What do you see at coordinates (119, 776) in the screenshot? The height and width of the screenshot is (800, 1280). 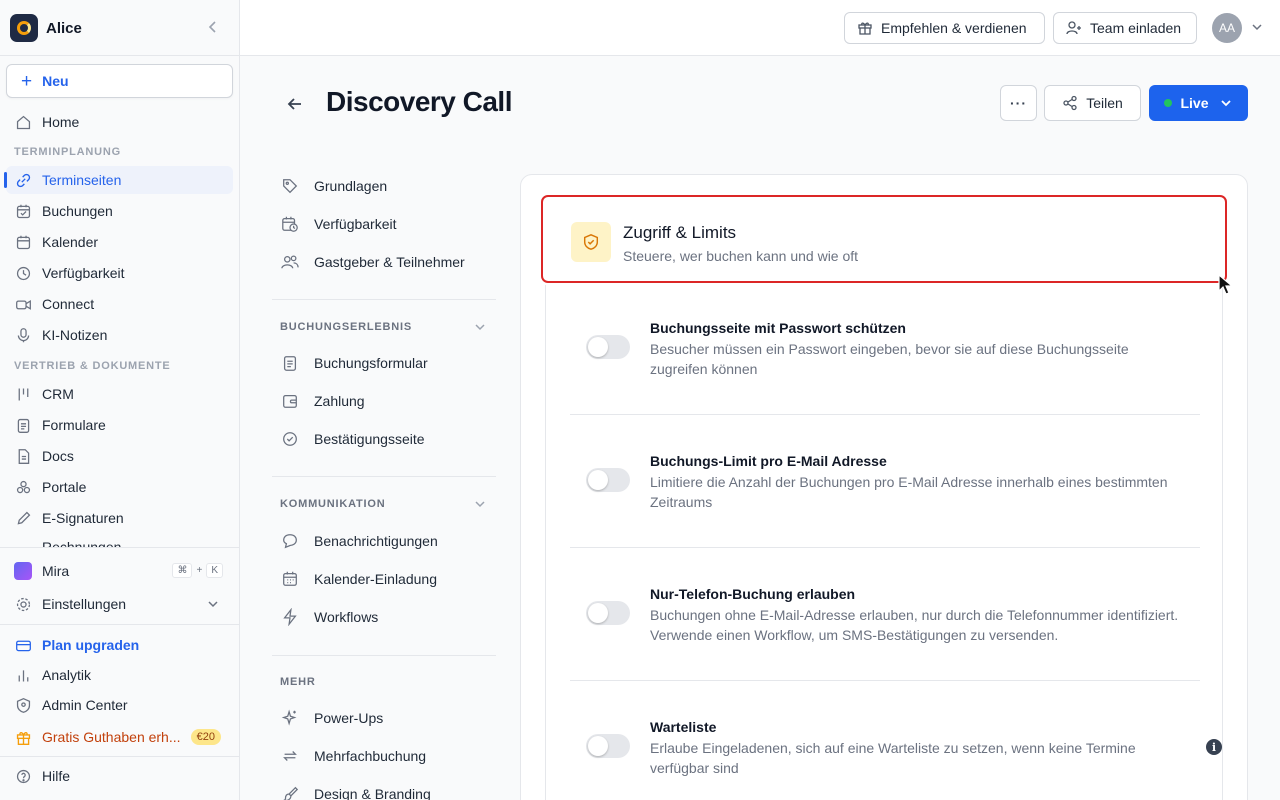 I see `sidebar-item-help: Hilfe` at bounding box center [119, 776].